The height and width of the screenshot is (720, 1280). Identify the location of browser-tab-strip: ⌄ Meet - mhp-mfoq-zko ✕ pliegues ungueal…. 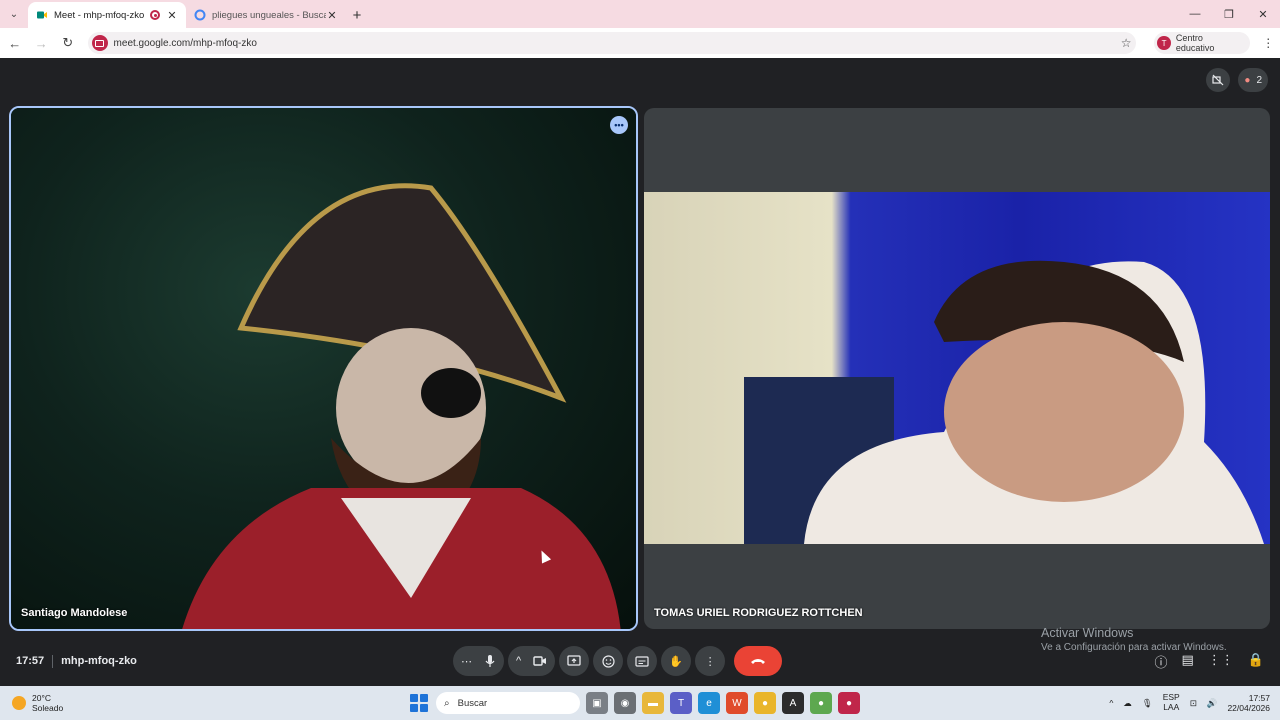
(640, 14).